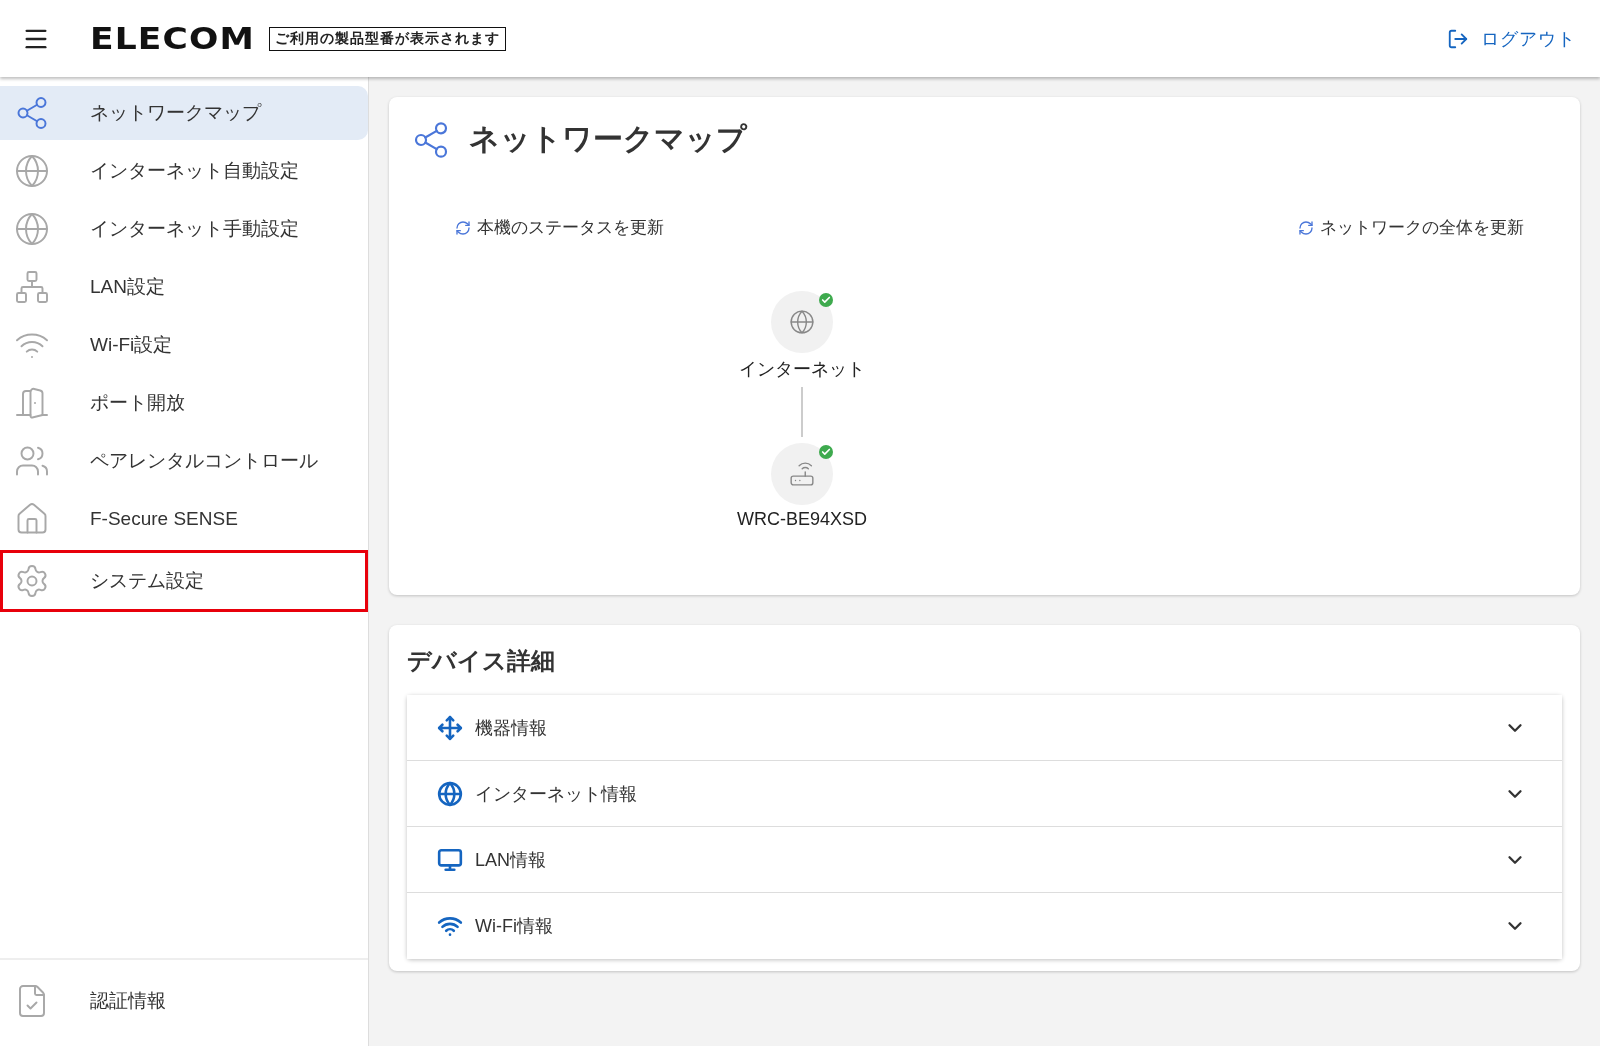 Image resolution: width=1600 pixels, height=1046 pixels. Describe the element at coordinates (984, 860) in the screenshot. I see `accordion-row: LAN情報` at that location.